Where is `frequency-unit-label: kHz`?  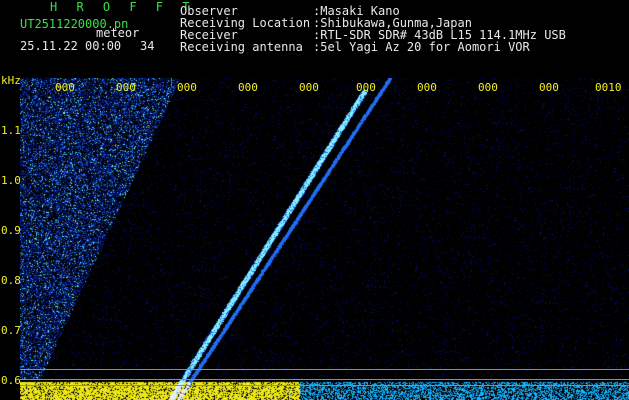 frequency-unit-label: kHz is located at coordinates (11, 80).